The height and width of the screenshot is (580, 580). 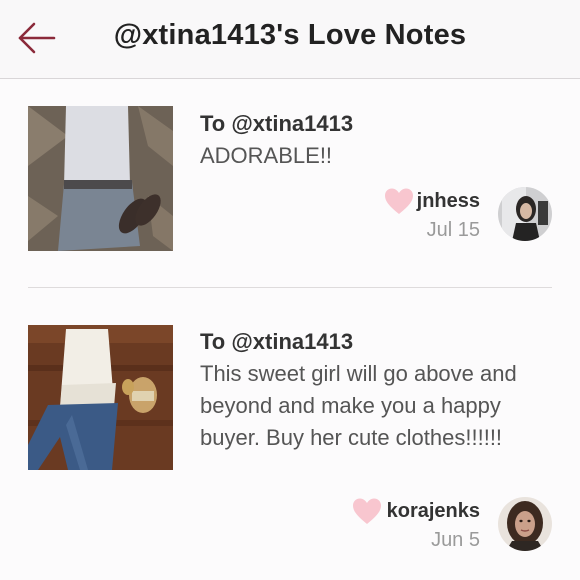 I want to click on sender-username: jnhess, so click(x=448, y=201).